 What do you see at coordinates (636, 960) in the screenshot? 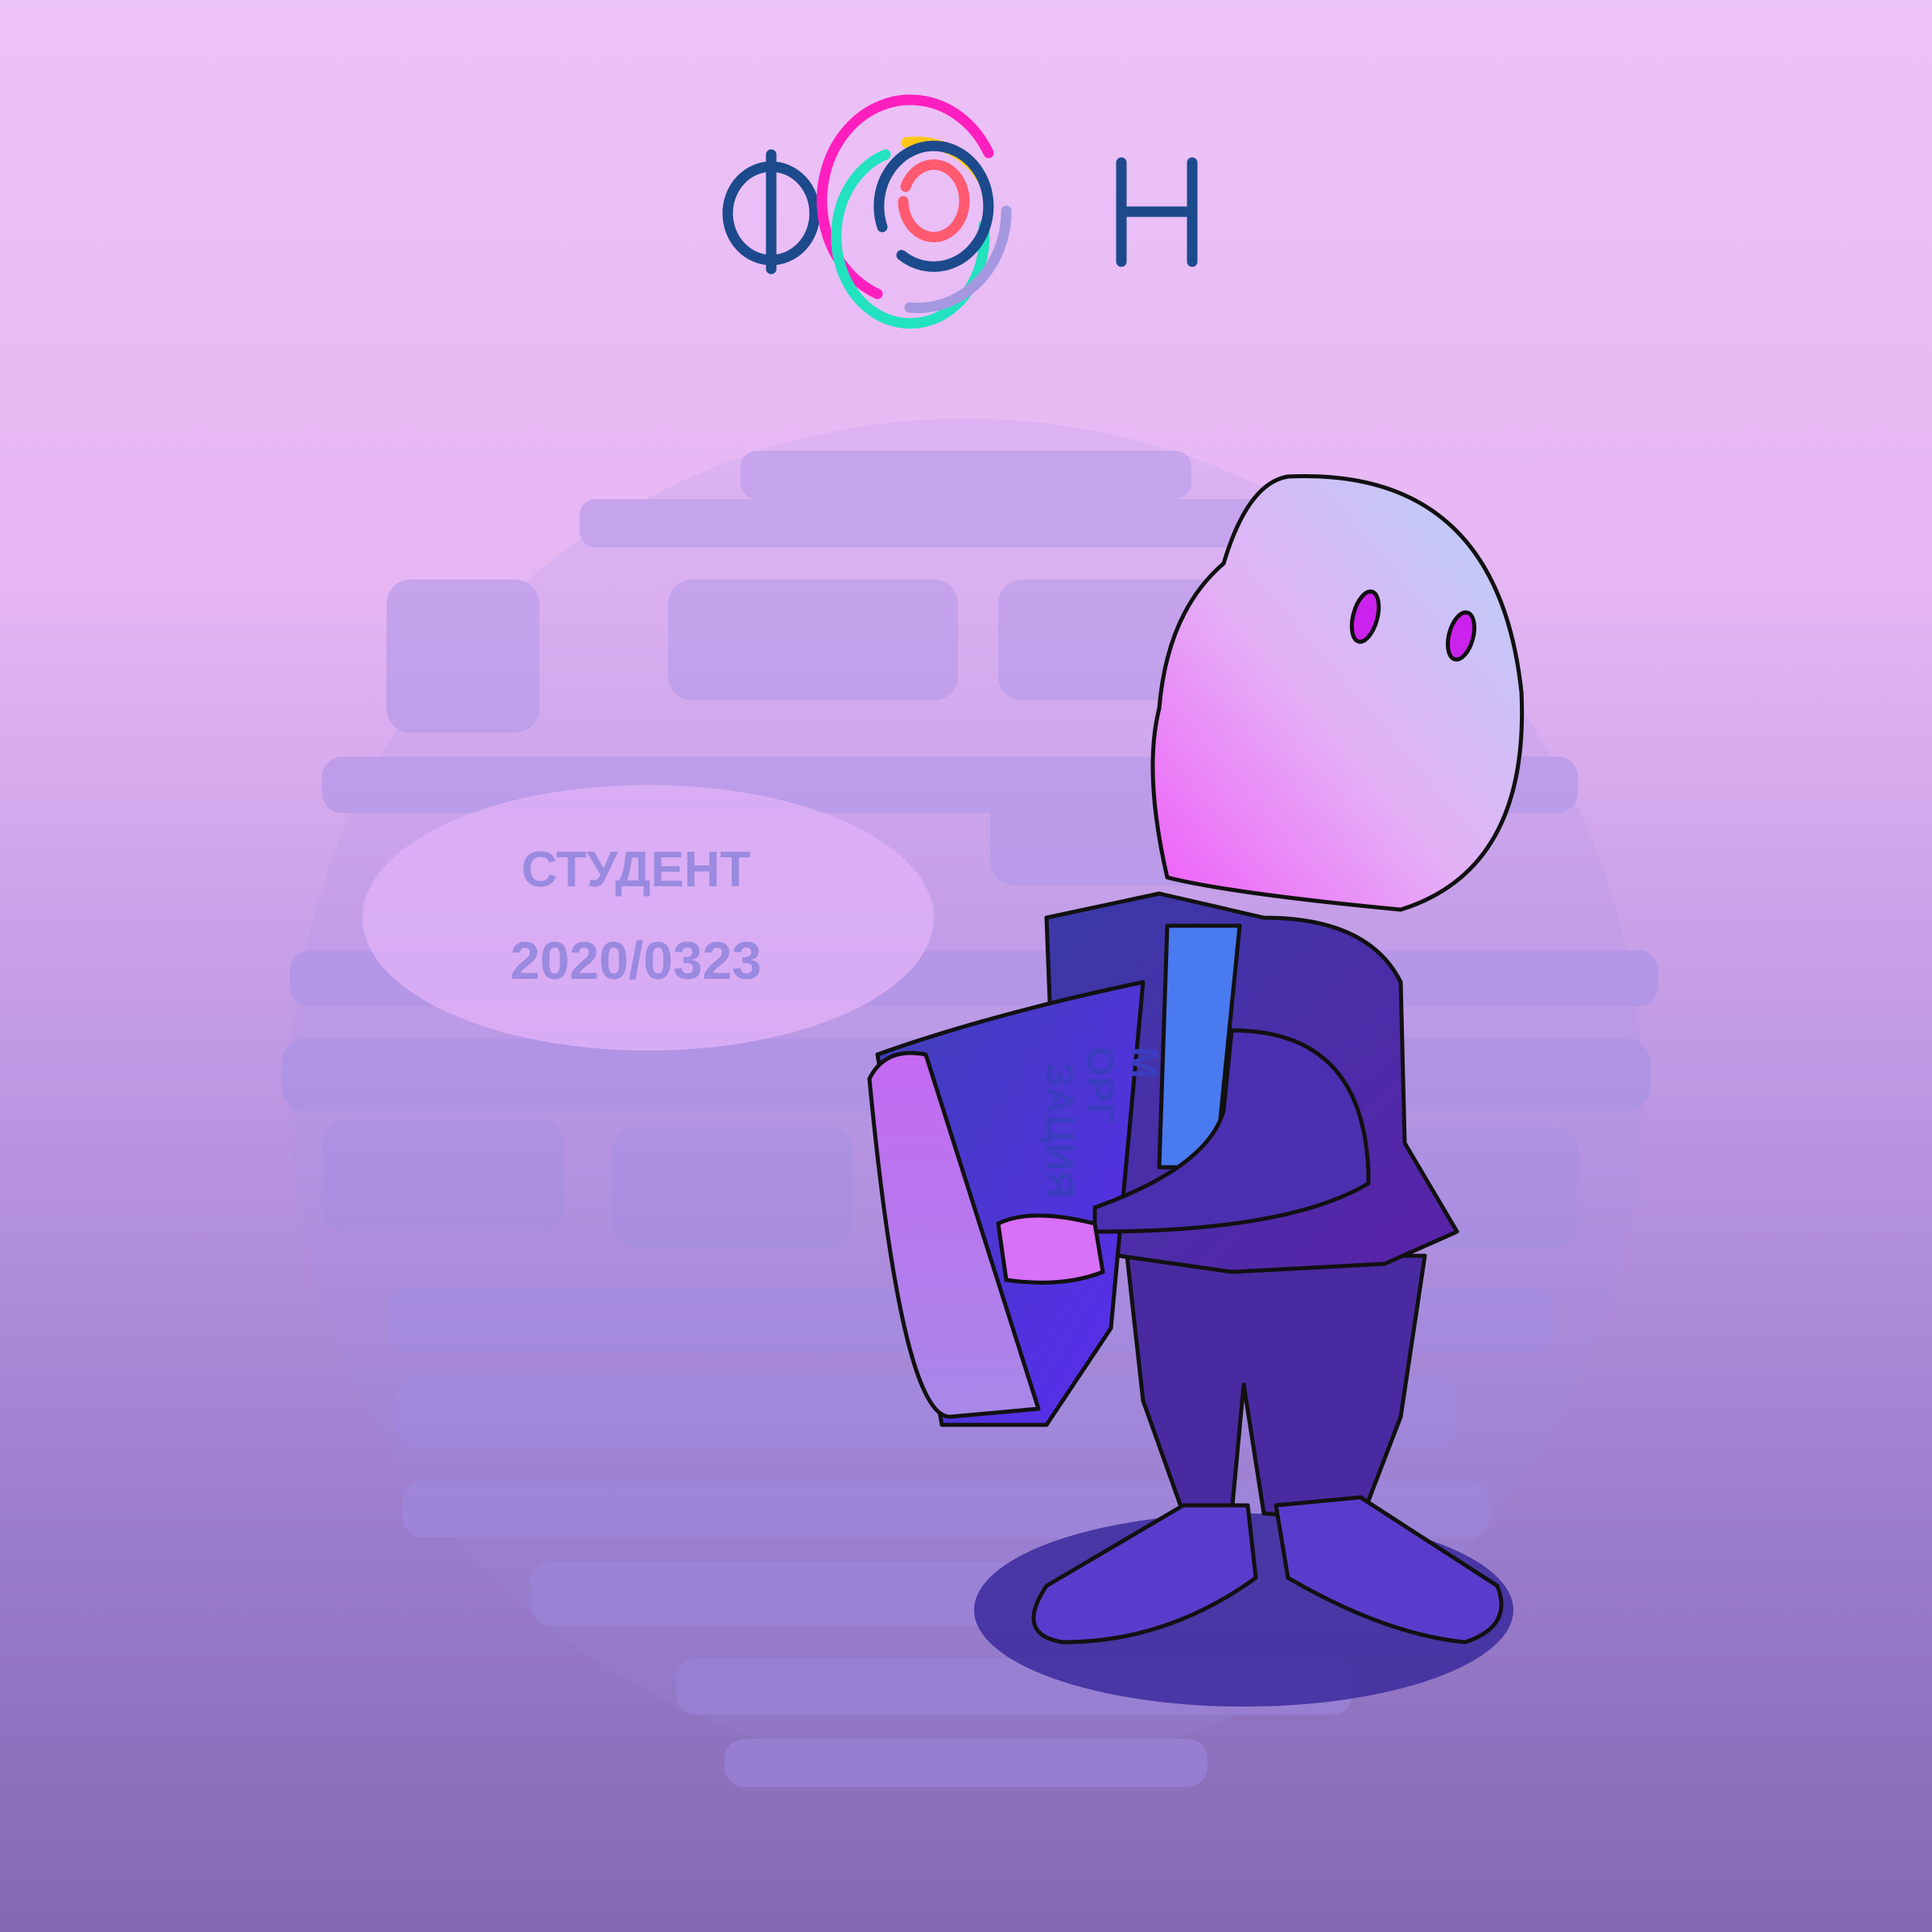
I see `badge-number: 2020/0323` at bounding box center [636, 960].